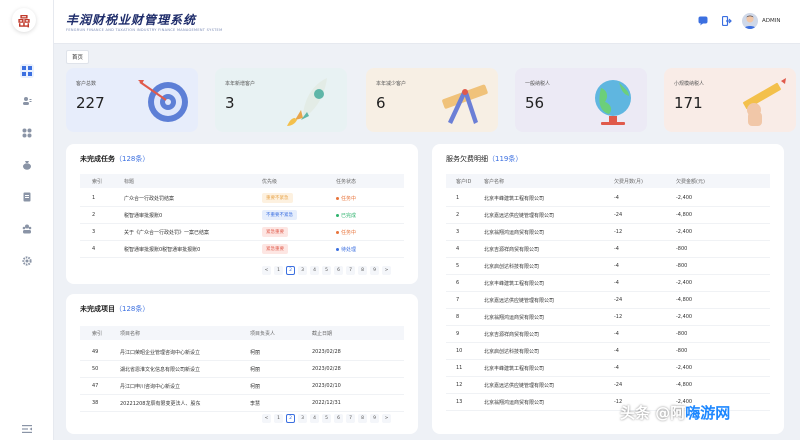 The width and height of the screenshot is (800, 440). What do you see at coordinates (242, 386) in the screenshot?
I see `table-row: 47 丹江口申川咨询中心新设立 柯丽 2023/02/10` at bounding box center [242, 386].